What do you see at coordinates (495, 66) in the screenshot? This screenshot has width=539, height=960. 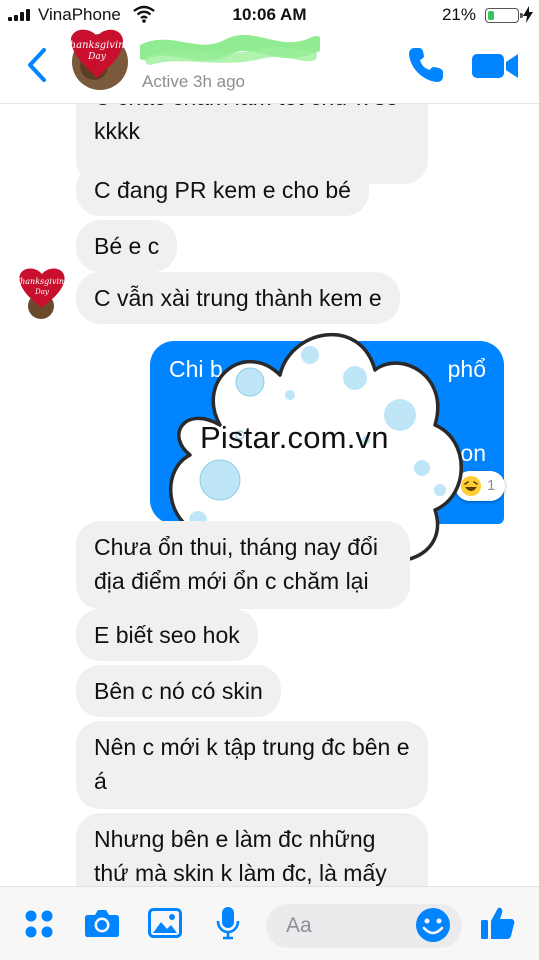 I see `video-call-icon` at bounding box center [495, 66].